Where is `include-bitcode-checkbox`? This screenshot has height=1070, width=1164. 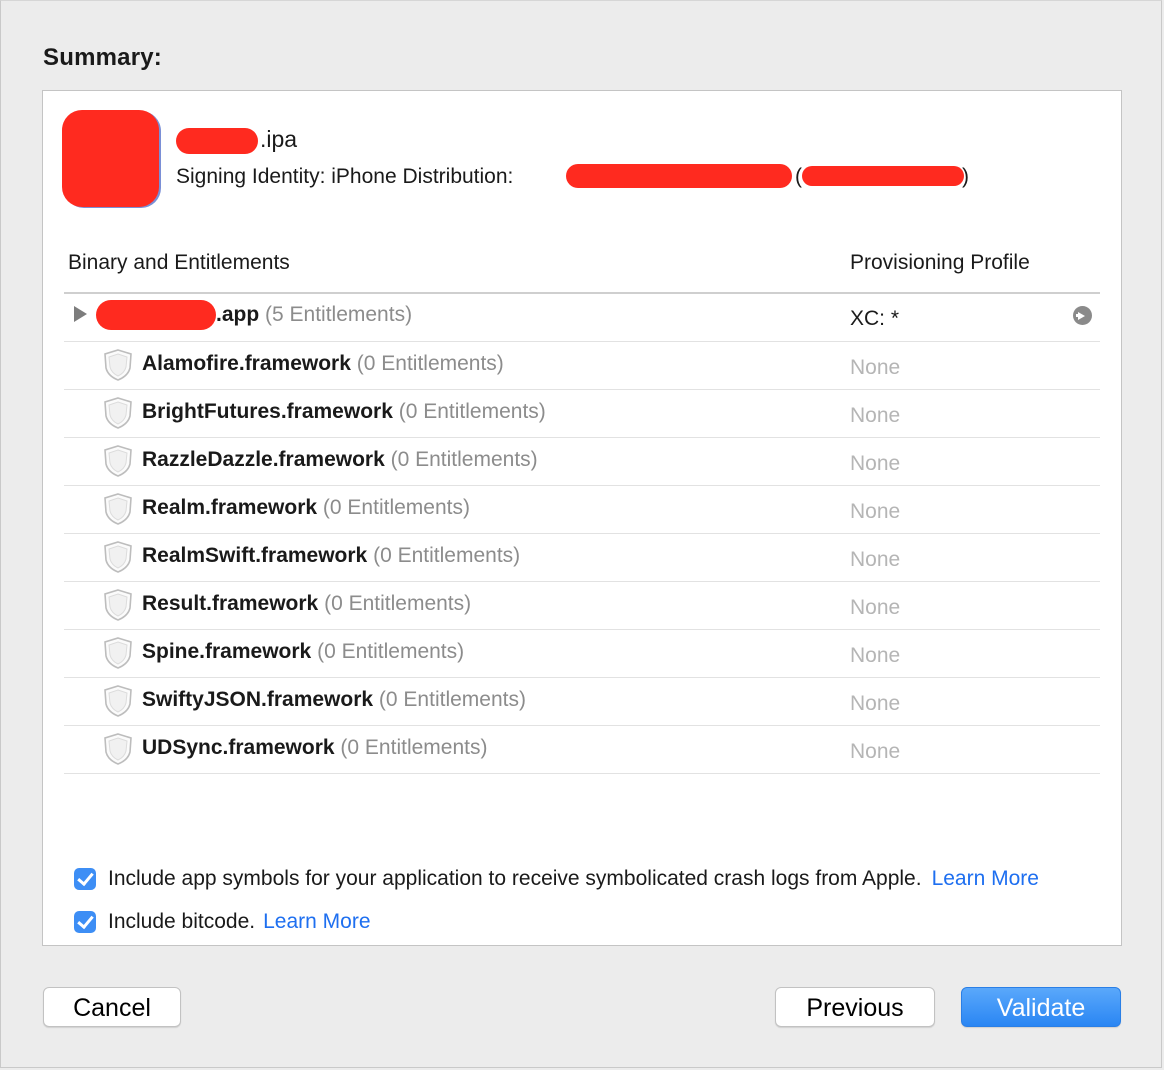 include-bitcode-checkbox is located at coordinates (85, 922).